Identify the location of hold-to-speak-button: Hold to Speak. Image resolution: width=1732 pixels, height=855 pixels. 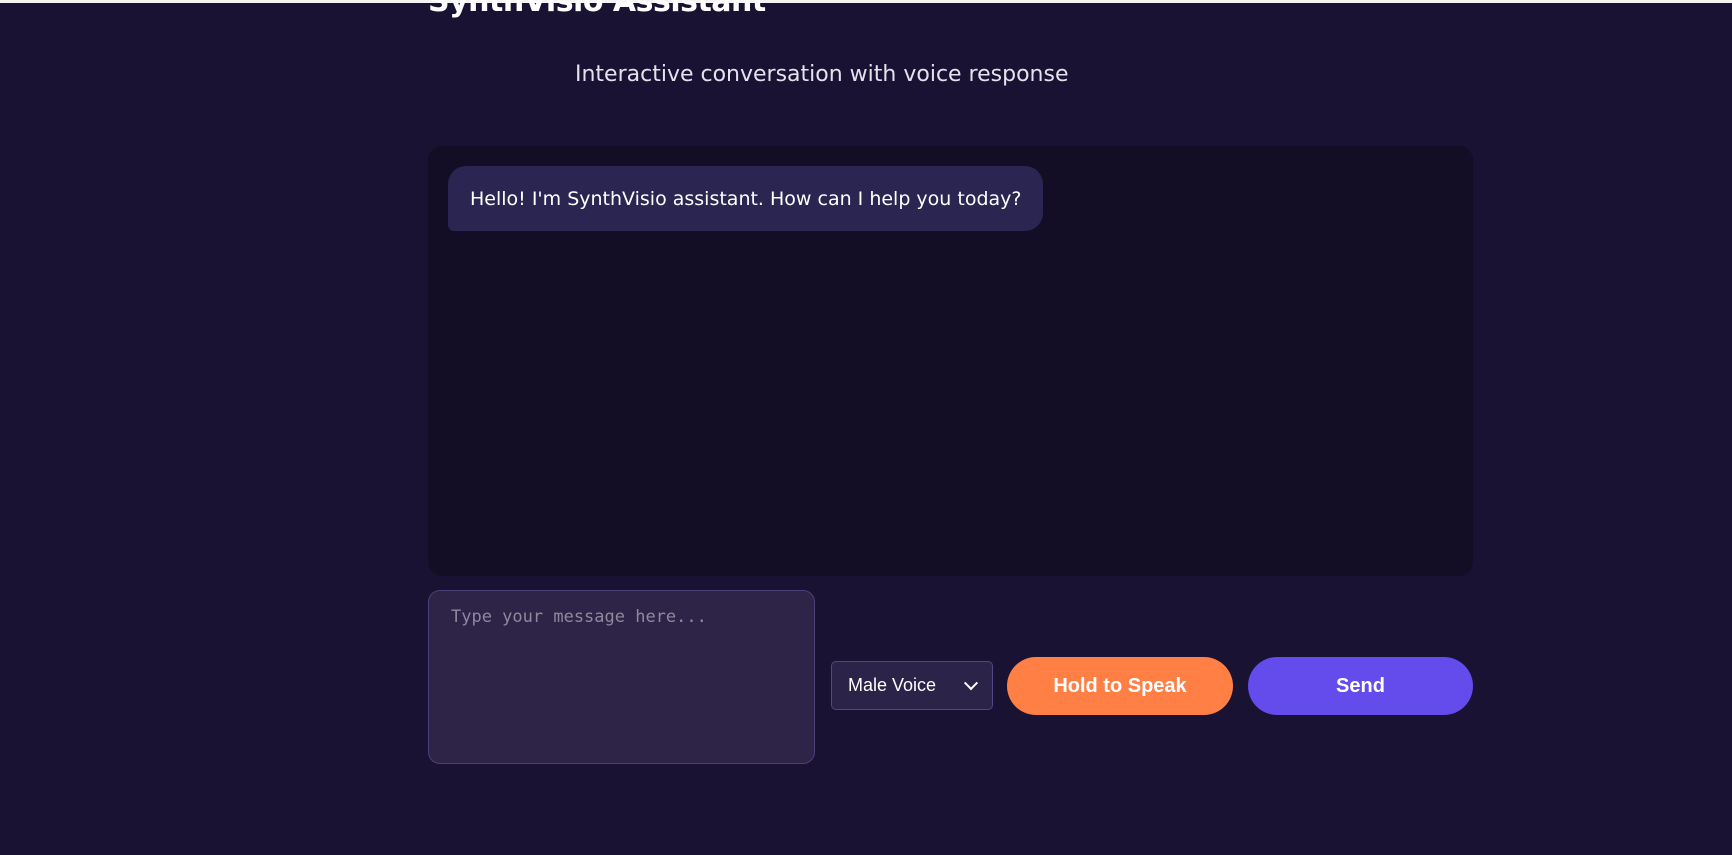
(1120, 686).